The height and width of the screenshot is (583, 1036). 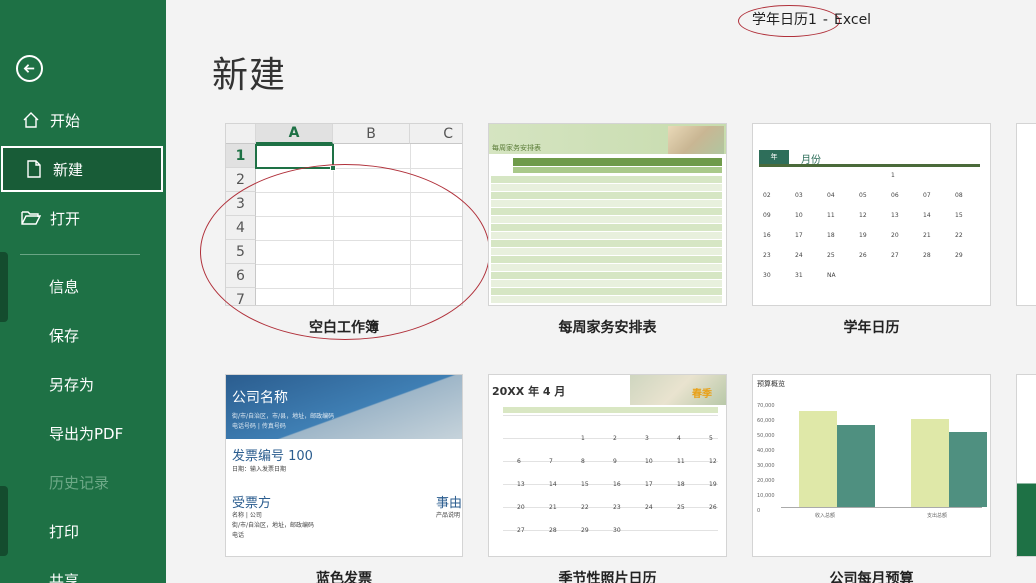 I want to click on budget-y-tick: 0, so click(x=759, y=511).